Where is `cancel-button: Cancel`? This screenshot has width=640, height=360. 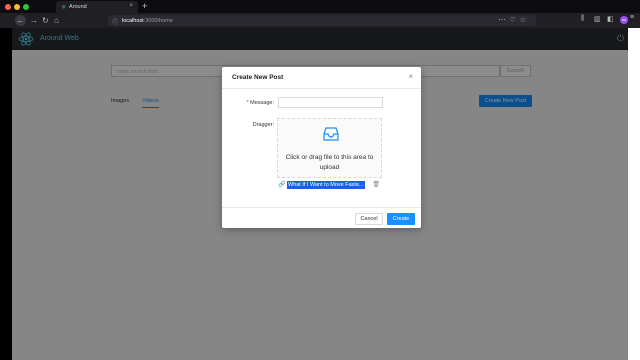
cancel-button: Cancel is located at coordinates (369, 219).